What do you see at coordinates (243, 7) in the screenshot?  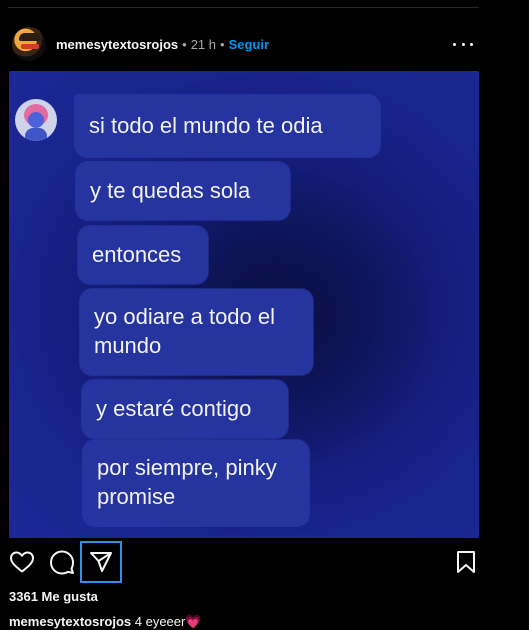 I see `top-divider` at bounding box center [243, 7].